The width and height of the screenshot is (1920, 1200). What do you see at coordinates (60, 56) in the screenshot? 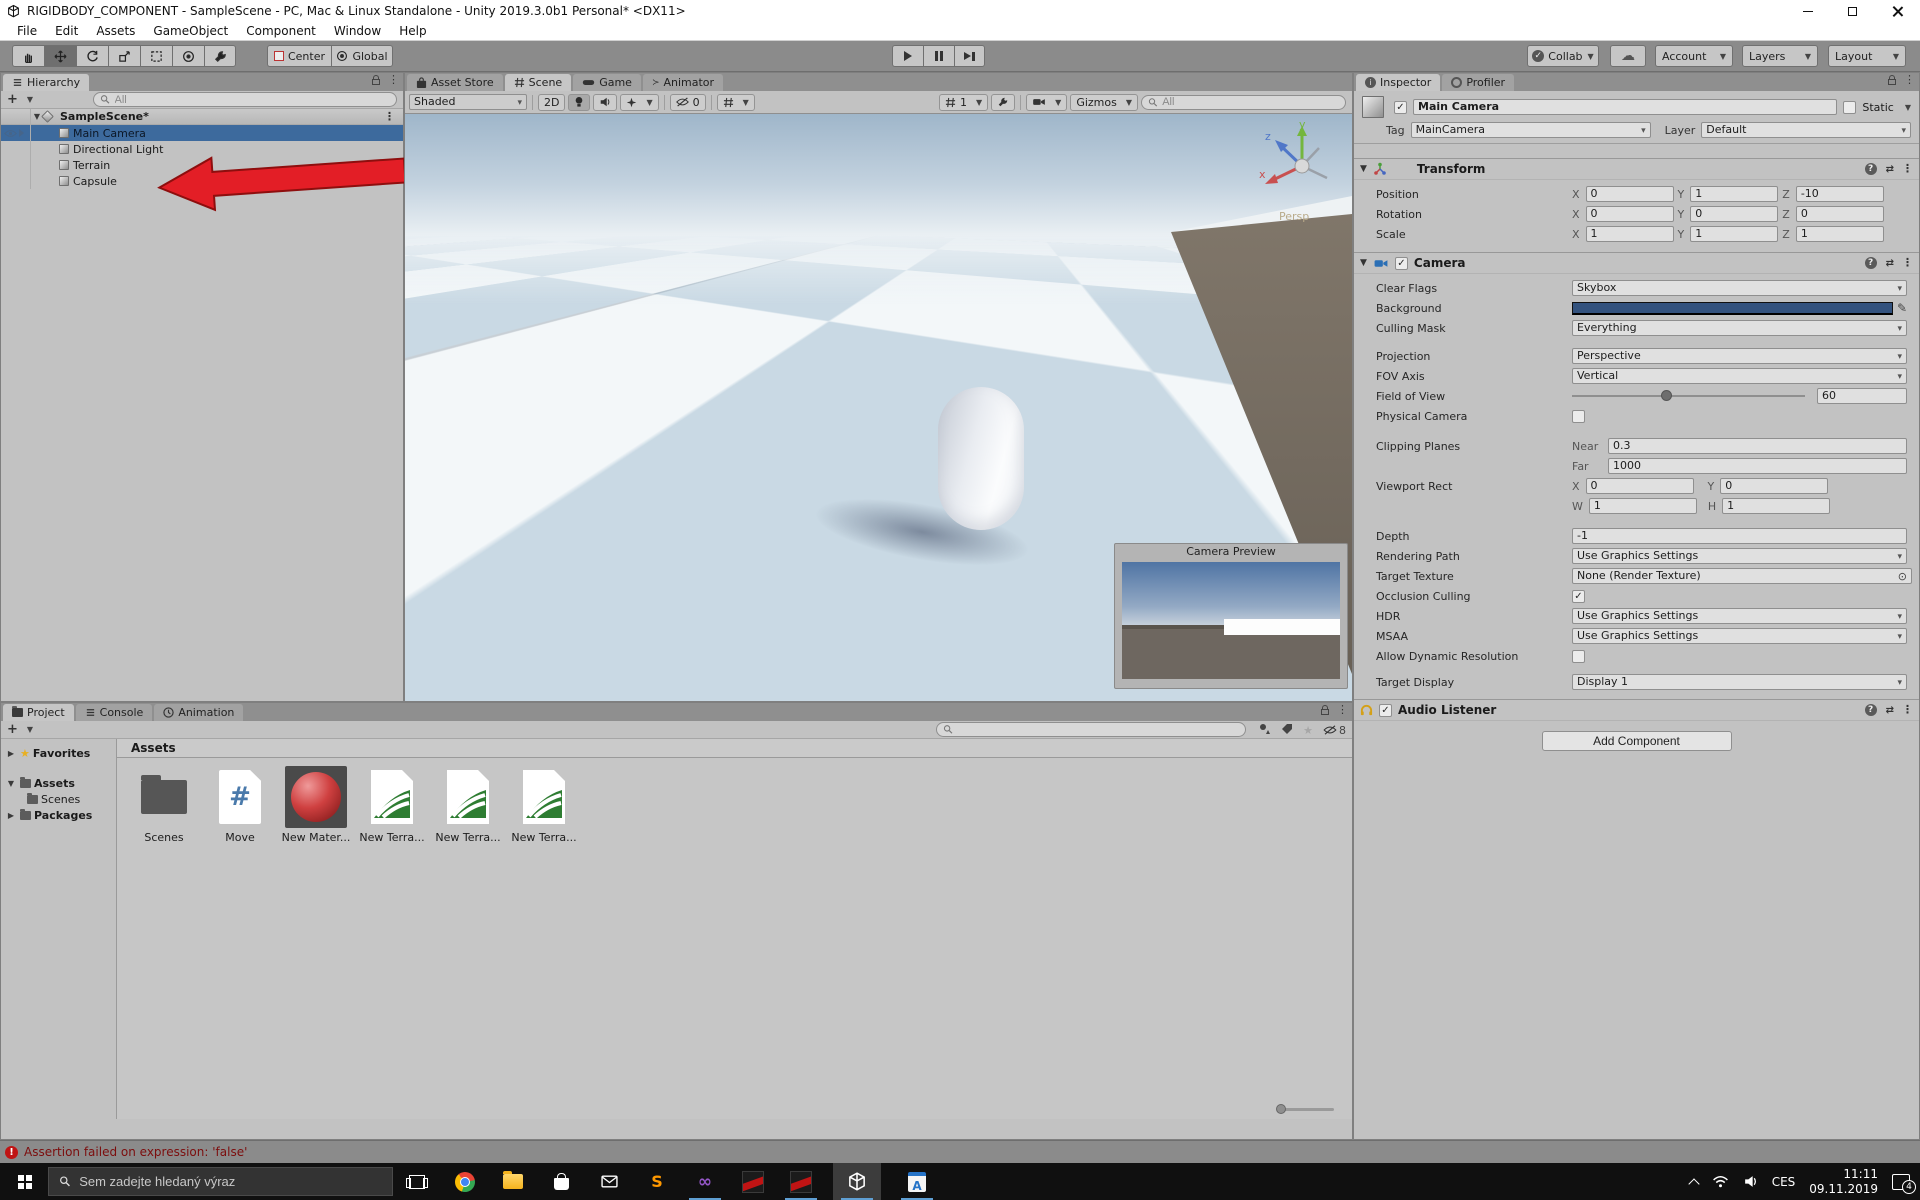
I see `move-tool-button` at bounding box center [60, 56].